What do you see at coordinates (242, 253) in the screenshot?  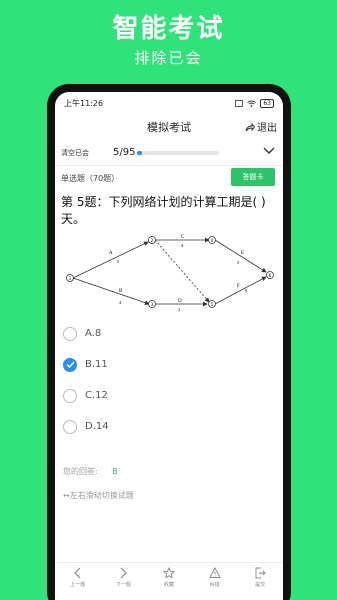 I see `activity-label: E` at bounding box center [242, 253].